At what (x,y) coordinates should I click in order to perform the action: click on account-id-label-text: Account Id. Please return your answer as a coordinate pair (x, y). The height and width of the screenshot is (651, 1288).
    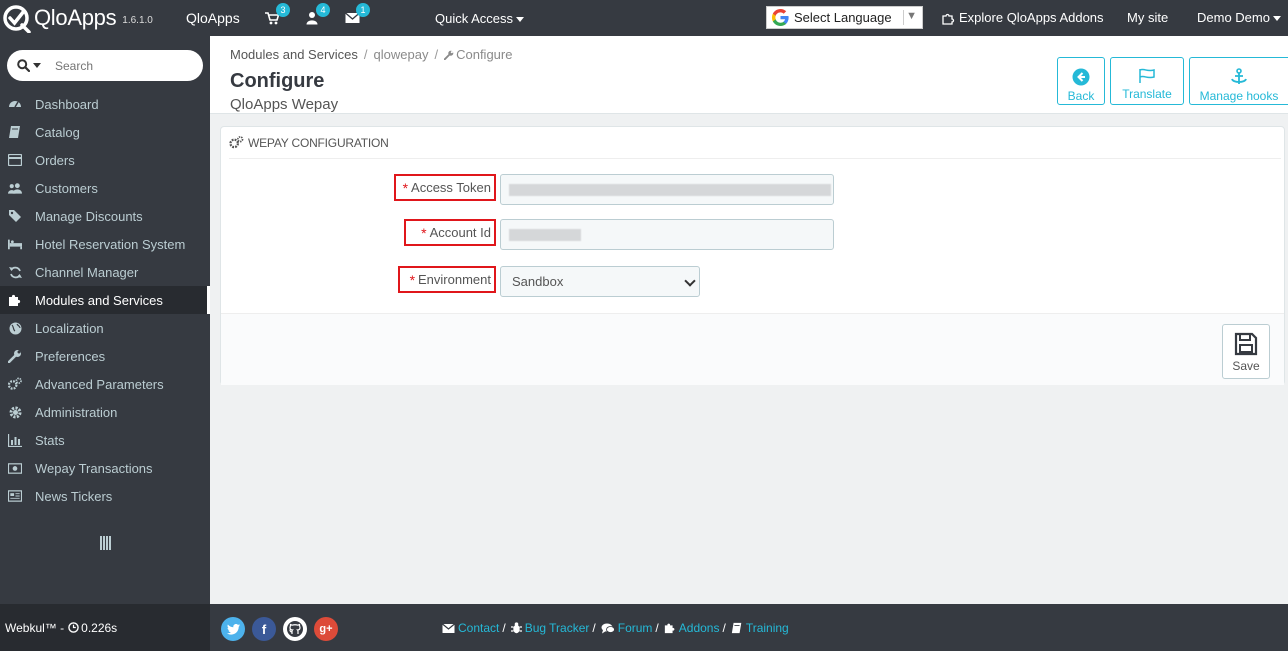
    Looking at the image, I should click on (460, 232).